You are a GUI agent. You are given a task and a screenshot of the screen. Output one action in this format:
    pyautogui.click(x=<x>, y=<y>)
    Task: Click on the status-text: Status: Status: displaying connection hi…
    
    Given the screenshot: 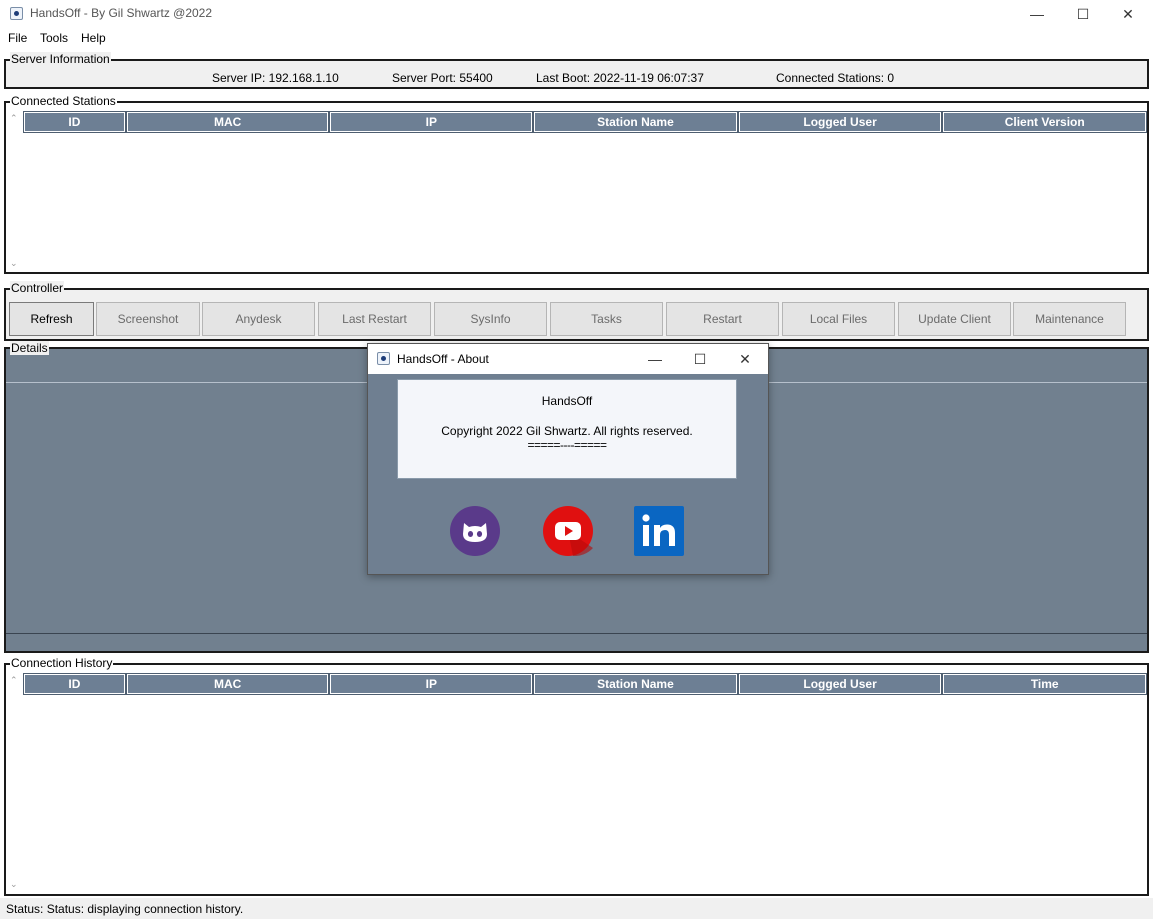 What is the action you would take?
    pyautogui.click(x=125, y=909)
    